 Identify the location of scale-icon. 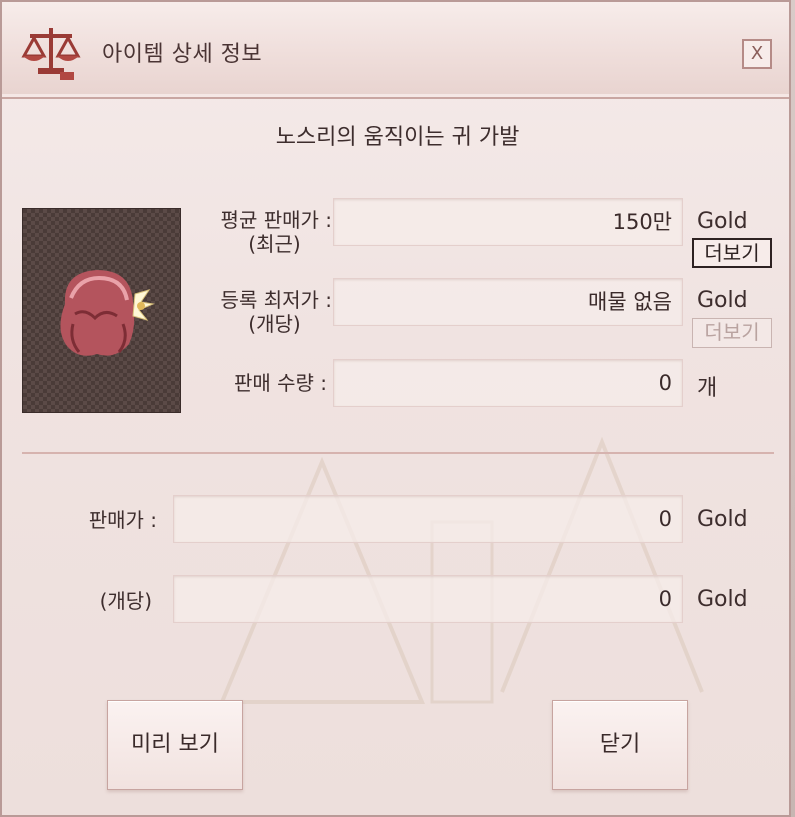
(51, 54).